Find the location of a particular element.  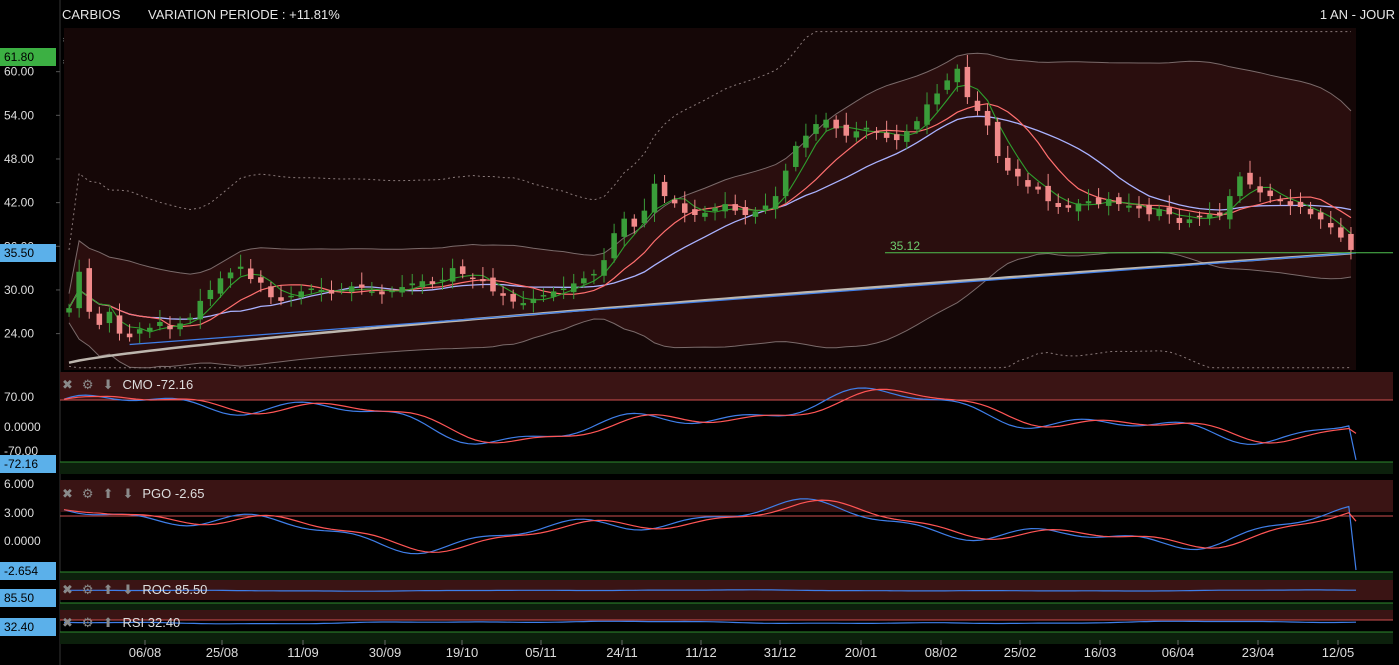

alligator-value-2: 42.29 is located at coordinates (279, 61).